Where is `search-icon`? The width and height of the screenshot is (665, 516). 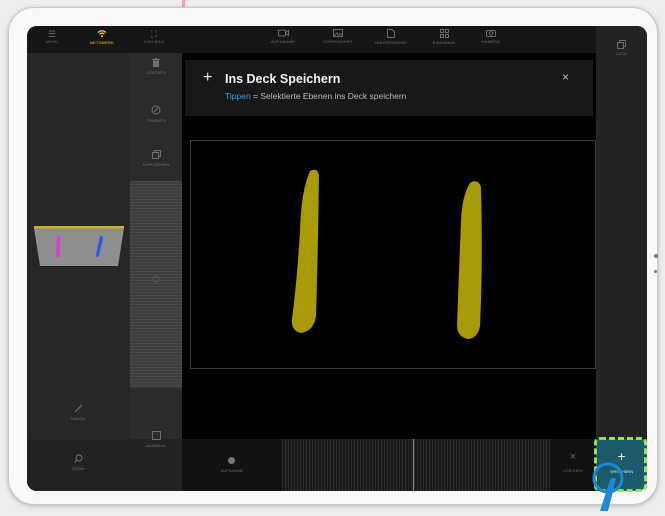 search-icon is located at coordinates (78, 460).